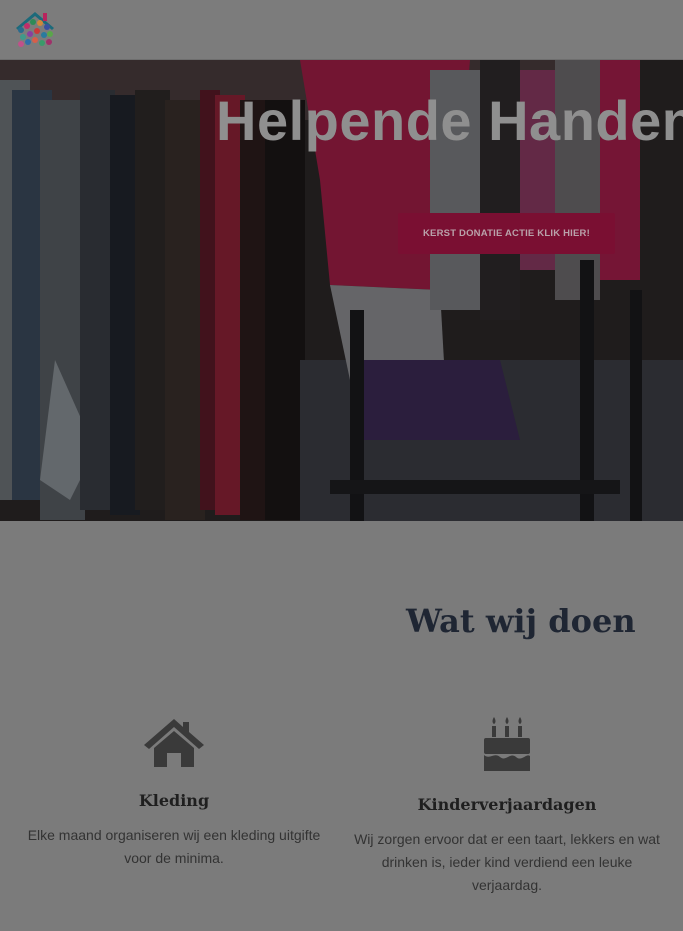  Describe the element at coordinates (506, 233) in the screenshot. I see `christmas-donation-button: KERST DONATIE ACTIE KLIK HIER!` at that location.